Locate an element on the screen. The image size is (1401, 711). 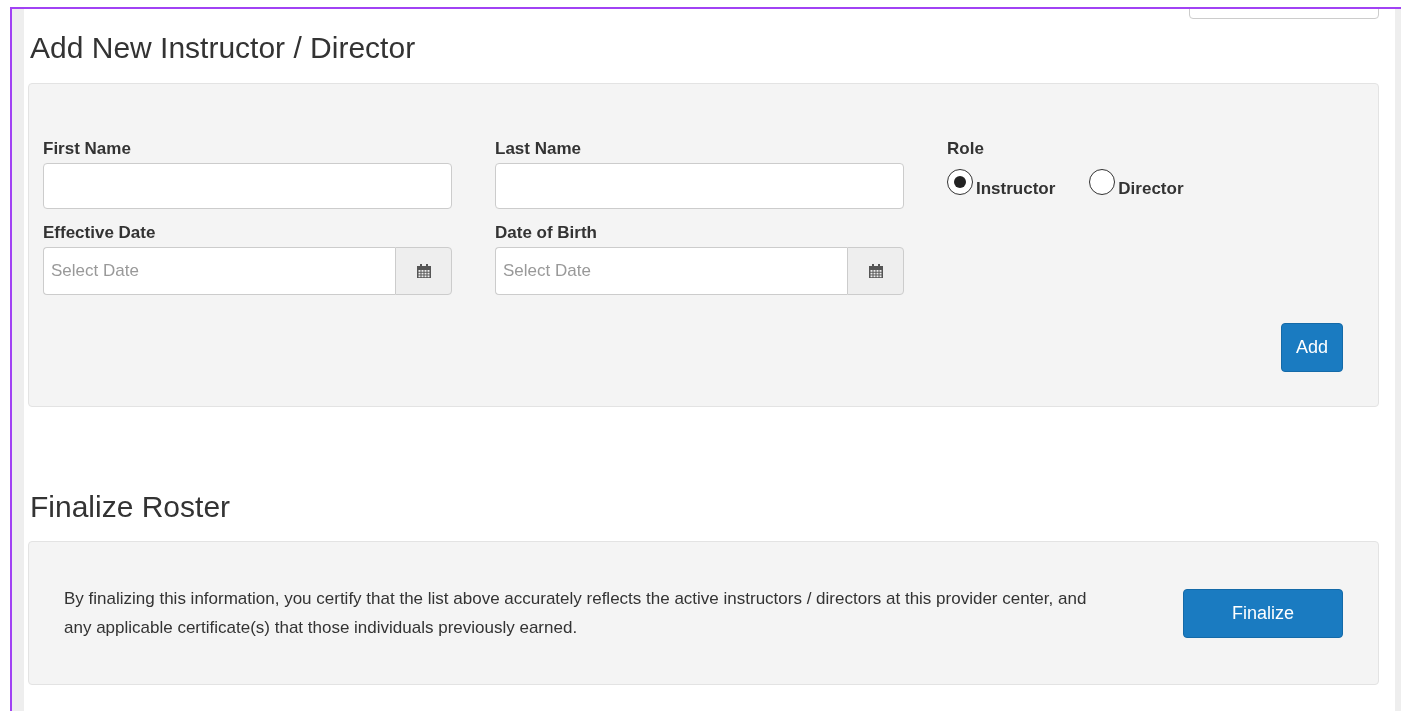
add-button: Add is located at coordinates (1311, 347).